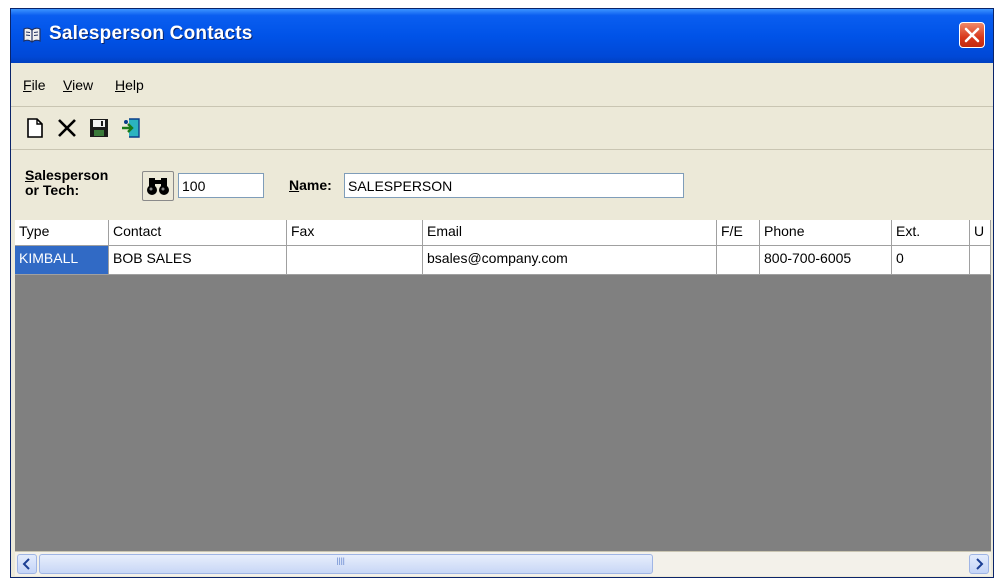 Image resolution: width=996 pixels, height=579 pixels. Describe the element at coordinates (826, 260) in the screenshot. I see `cell-phone: 800-700-6005` at that location.